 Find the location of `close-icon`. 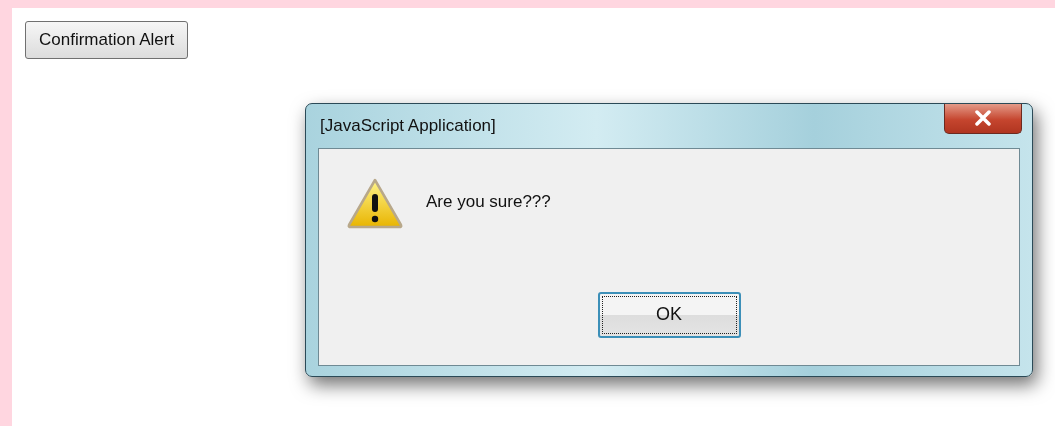

close-icon is located at coordinates (983, 118).